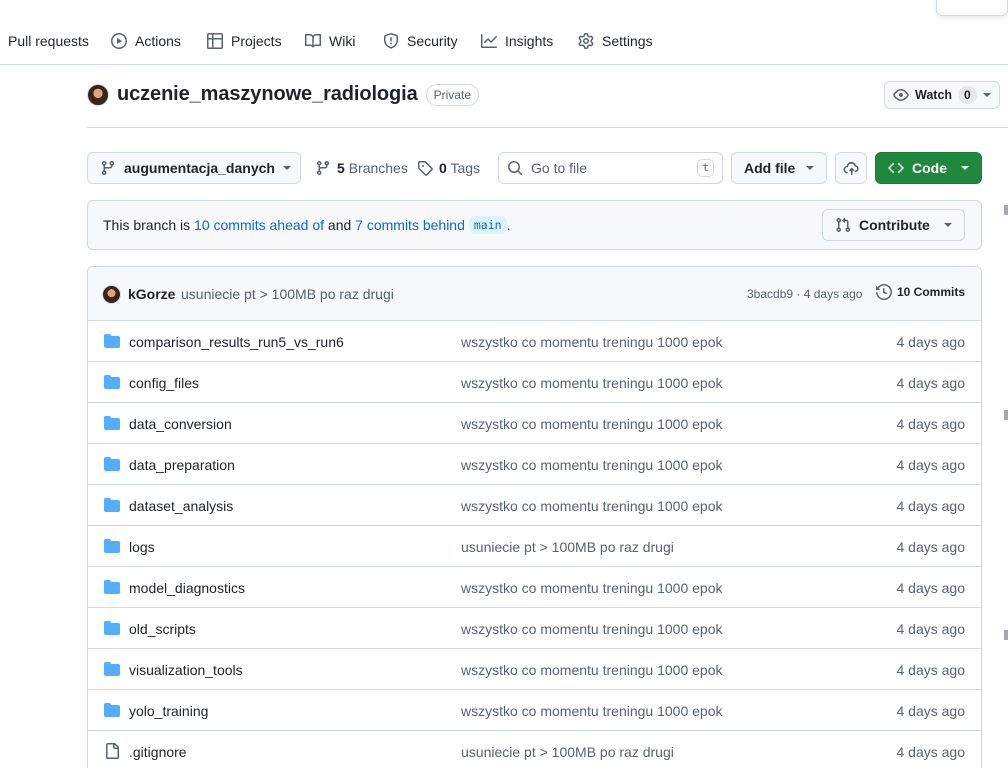  Describe the element at coordinates (322, 168) in the screenshot. I see `branch-icon` at that location.